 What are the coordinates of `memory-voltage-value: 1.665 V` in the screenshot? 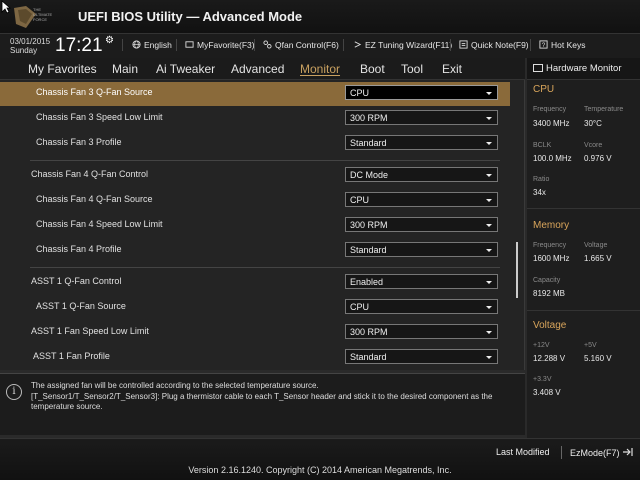 It's located at (598, 258).